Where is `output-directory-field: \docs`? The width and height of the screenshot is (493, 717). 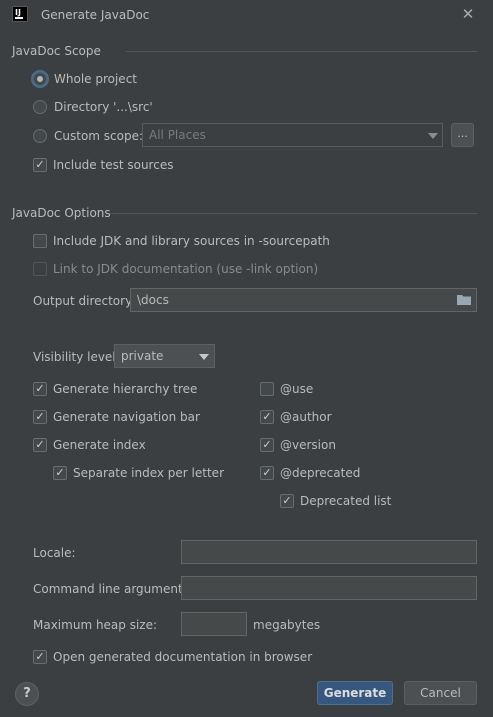 output-directory-field: \docs is located at coordinates (303, 300).